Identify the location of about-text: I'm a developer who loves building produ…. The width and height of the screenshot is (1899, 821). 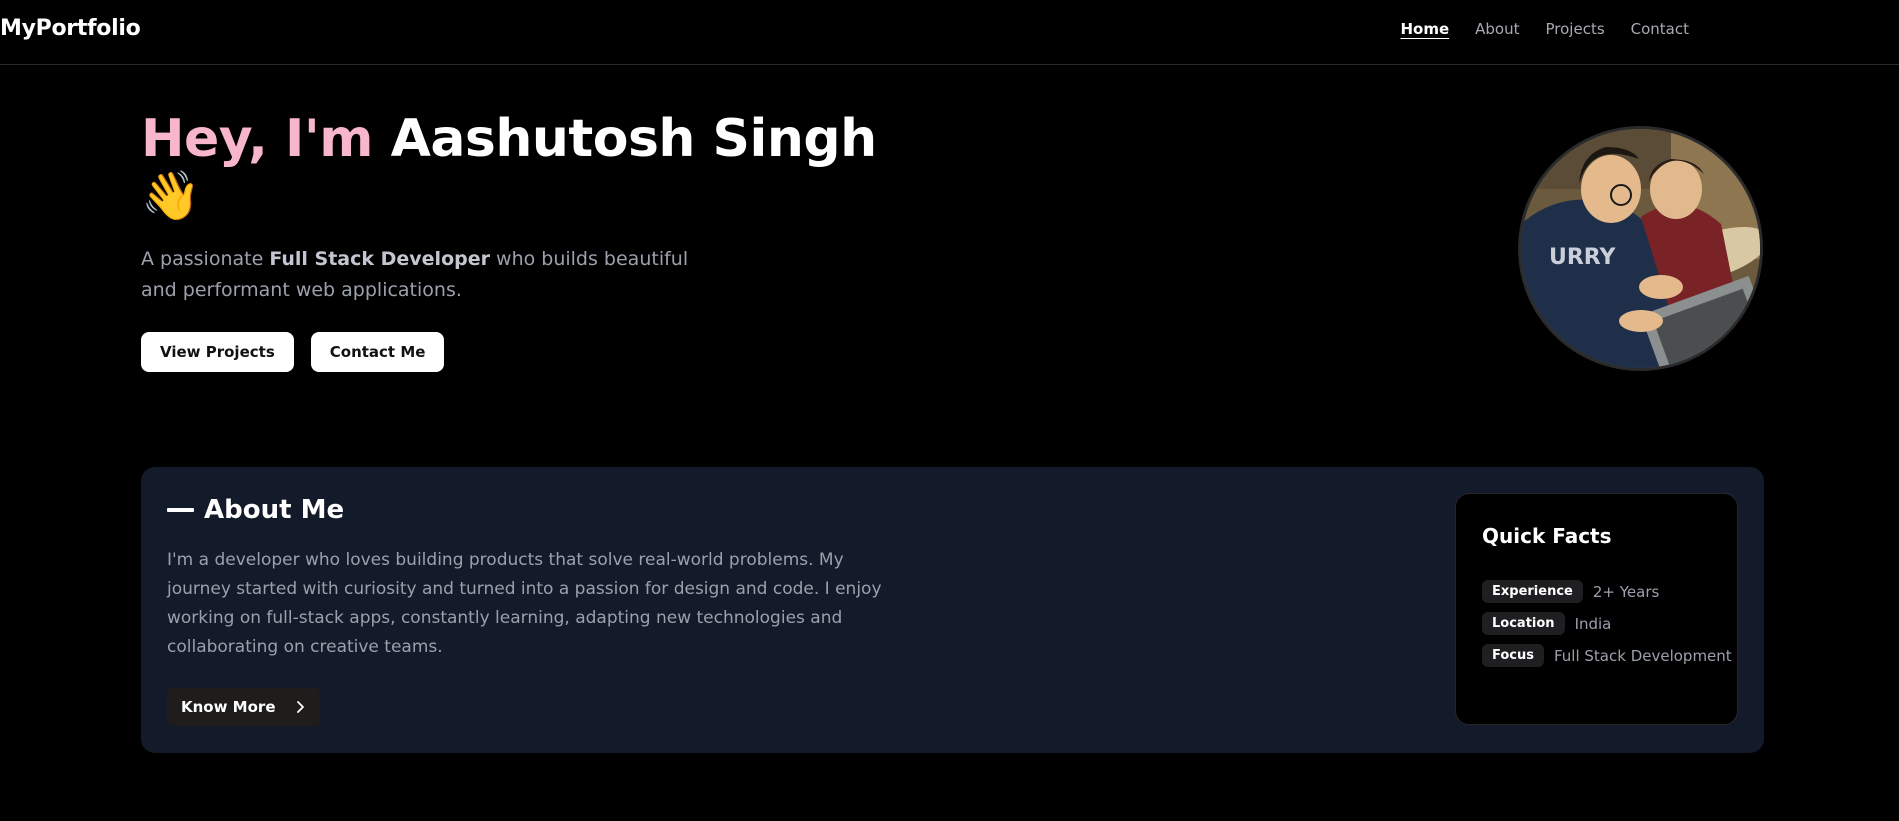
(524, 603).